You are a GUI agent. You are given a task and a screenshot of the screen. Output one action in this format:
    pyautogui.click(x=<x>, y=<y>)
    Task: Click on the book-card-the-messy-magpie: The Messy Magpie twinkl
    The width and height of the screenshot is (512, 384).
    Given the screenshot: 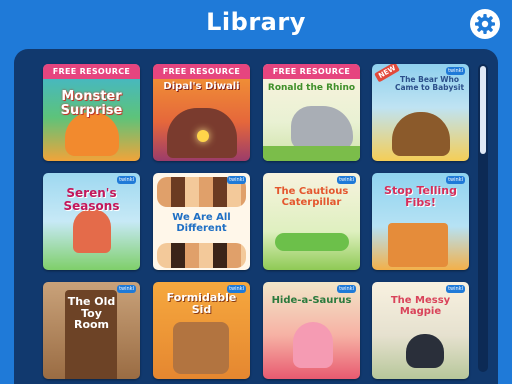 What is the action you would take?
    pyautogui.click(x=420, y=330)
    